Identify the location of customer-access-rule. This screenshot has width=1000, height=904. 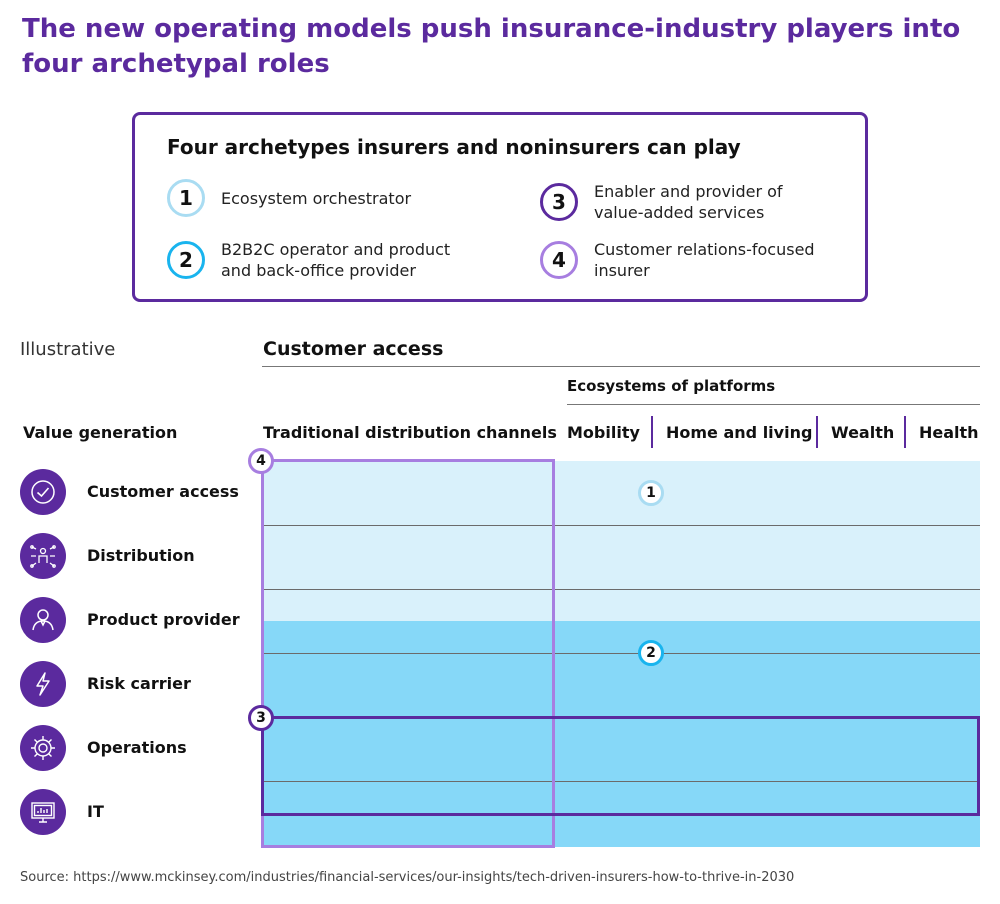
(621, 366).